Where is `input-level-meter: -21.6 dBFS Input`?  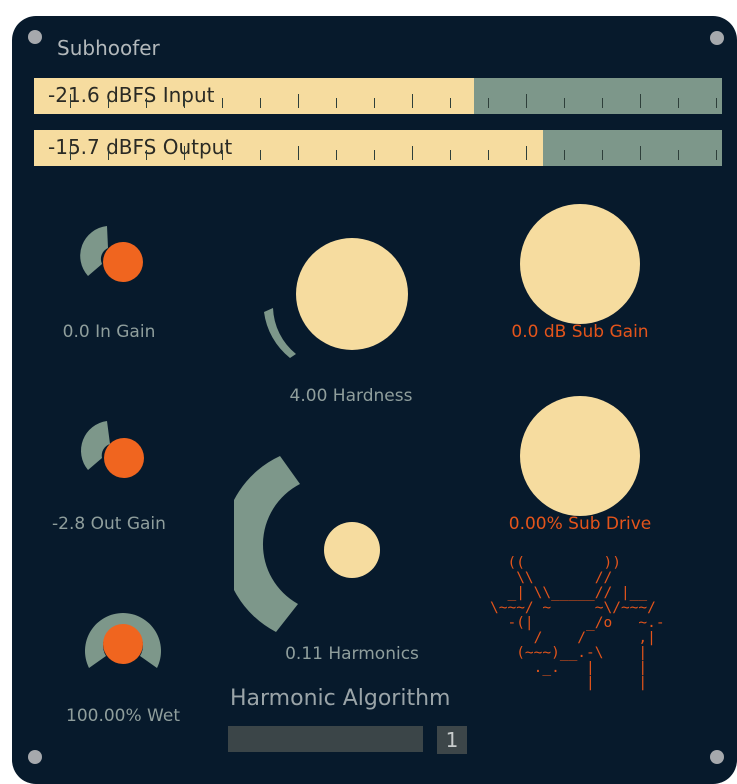
input-level-meter: -21.6 dBFS Input is located at coordinates (378, 96).